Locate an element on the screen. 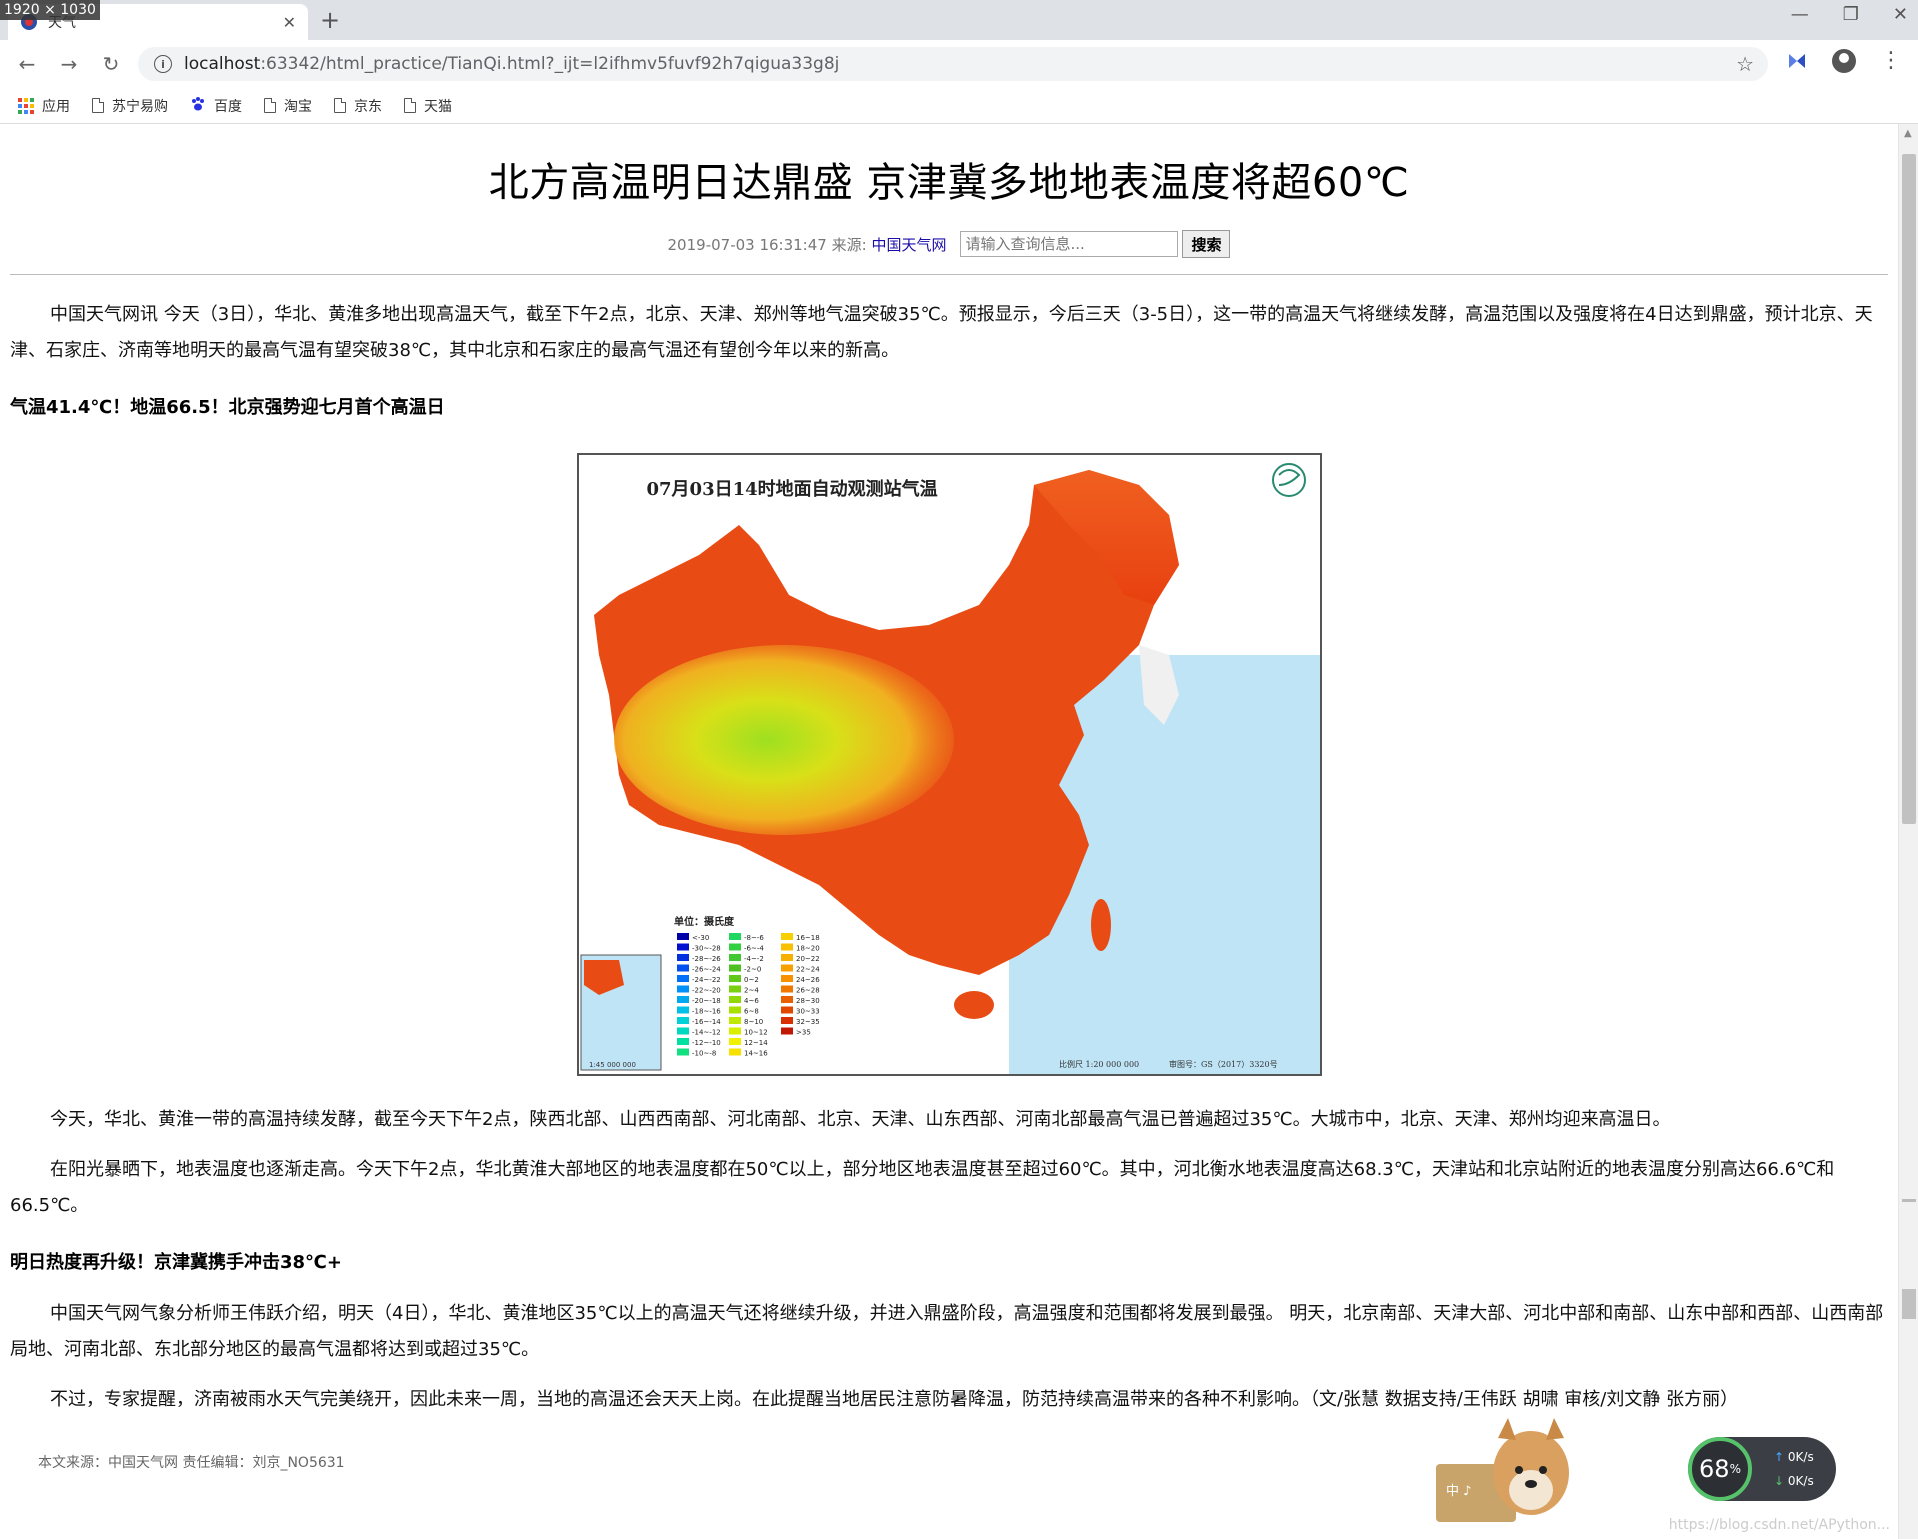 The width and height of the screenshot is (1918, 1539). page-scrollbar: ▲ is located at coordinates (1908, 831).